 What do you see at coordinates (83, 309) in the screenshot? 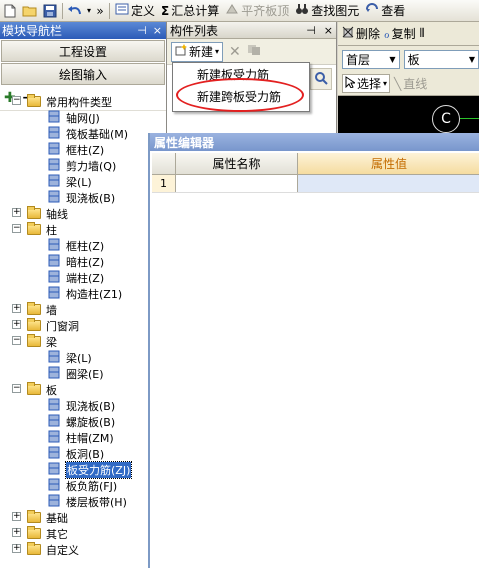
I see `tree-folder-node: + 墙` at bounding box center [83, 309].